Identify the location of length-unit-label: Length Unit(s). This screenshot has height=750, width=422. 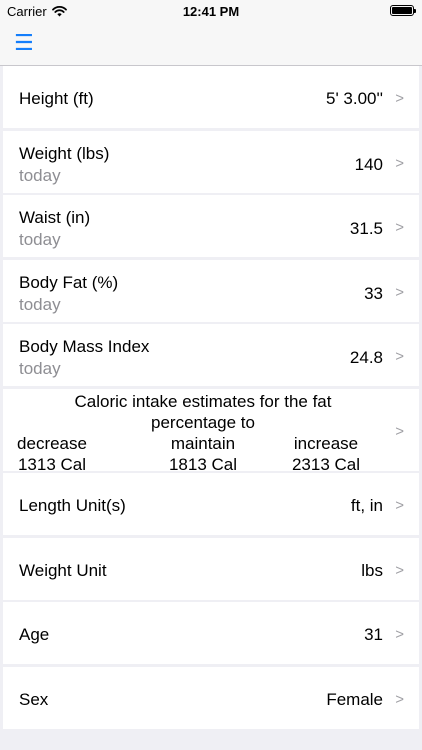
(72, 505).